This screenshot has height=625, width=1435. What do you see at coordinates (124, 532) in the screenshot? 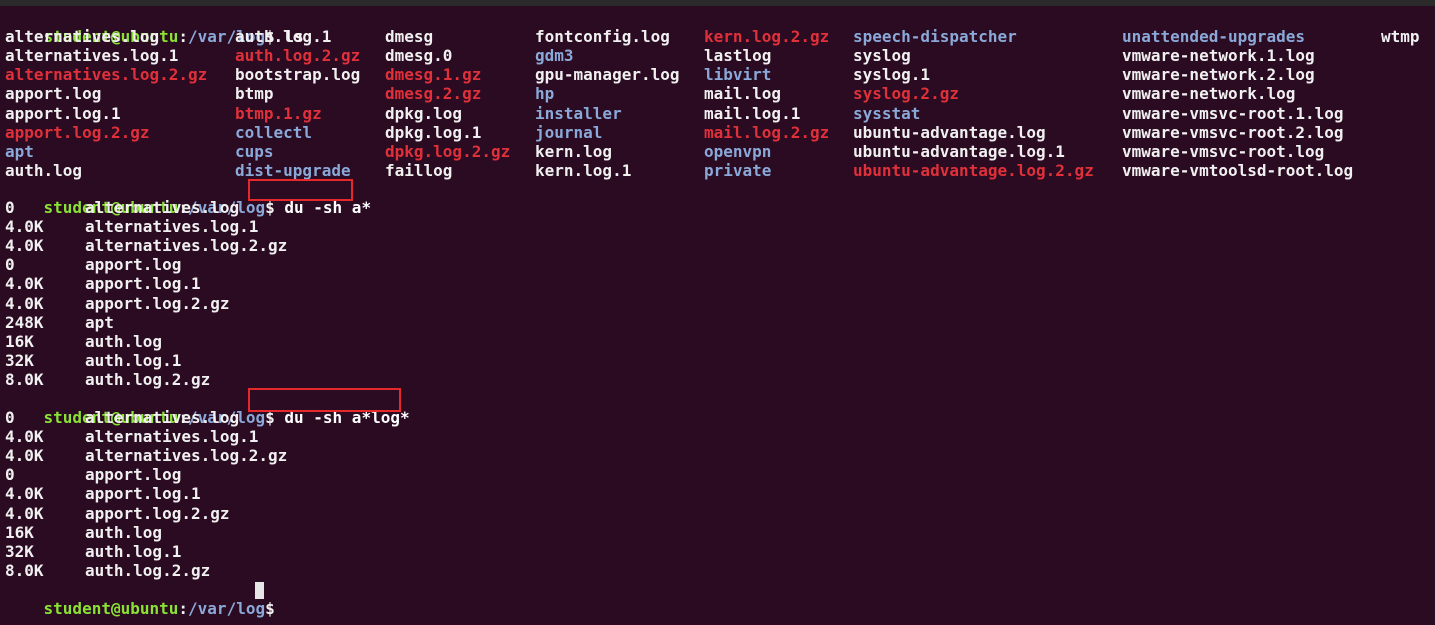
I see `du-filename: auth.log` at bounding box center [124, 532].